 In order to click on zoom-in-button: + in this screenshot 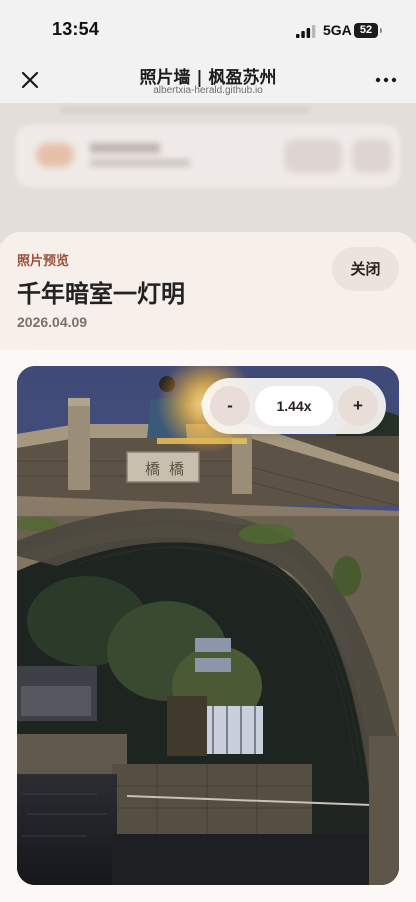, I will do `click(358, 406)`.